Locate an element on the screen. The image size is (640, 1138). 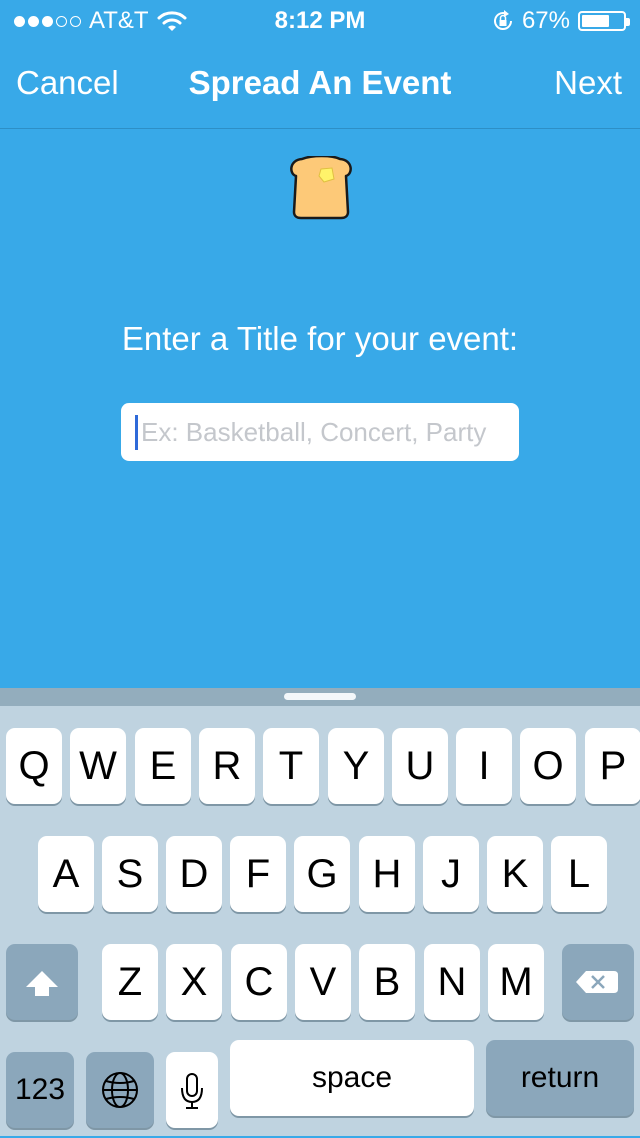
key-e: E is located at coordinates (163, 766).